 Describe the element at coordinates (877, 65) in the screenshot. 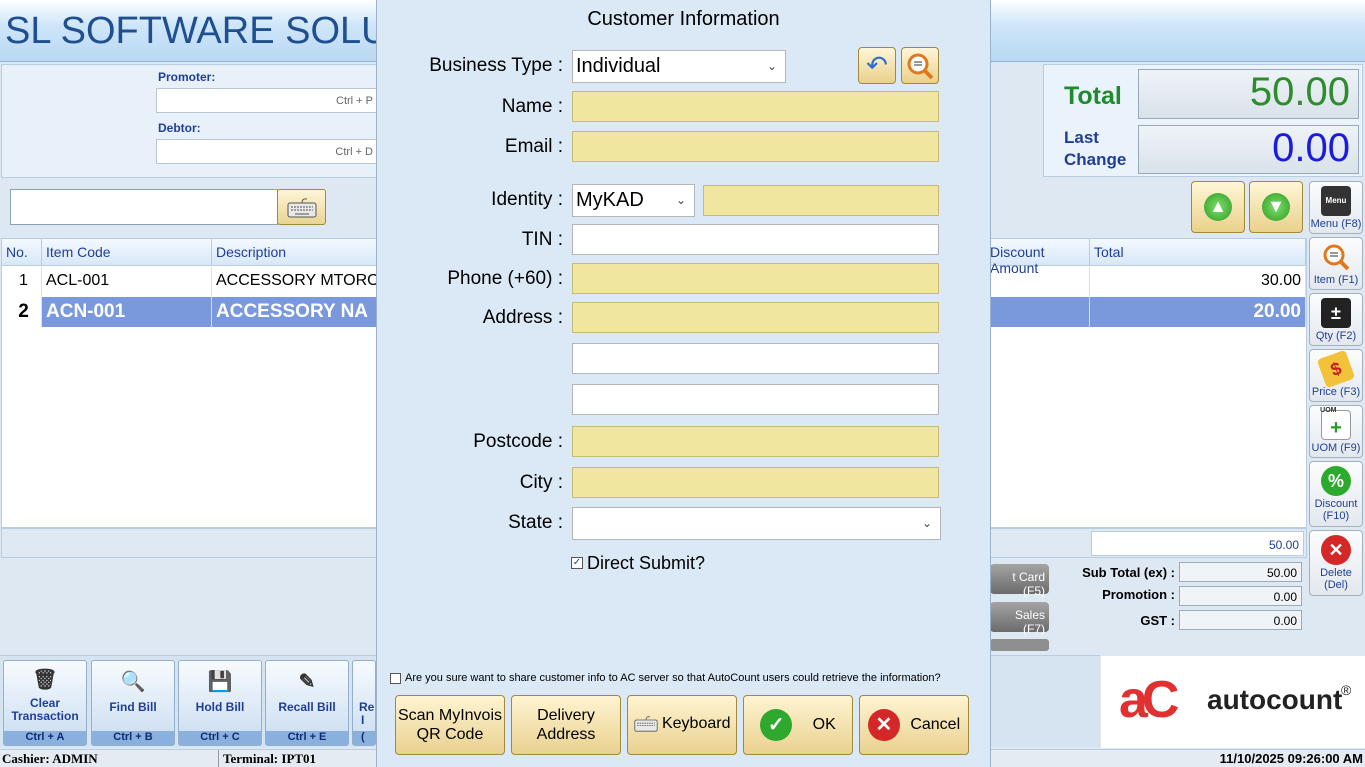

I see `back-button: ↶` at that location.